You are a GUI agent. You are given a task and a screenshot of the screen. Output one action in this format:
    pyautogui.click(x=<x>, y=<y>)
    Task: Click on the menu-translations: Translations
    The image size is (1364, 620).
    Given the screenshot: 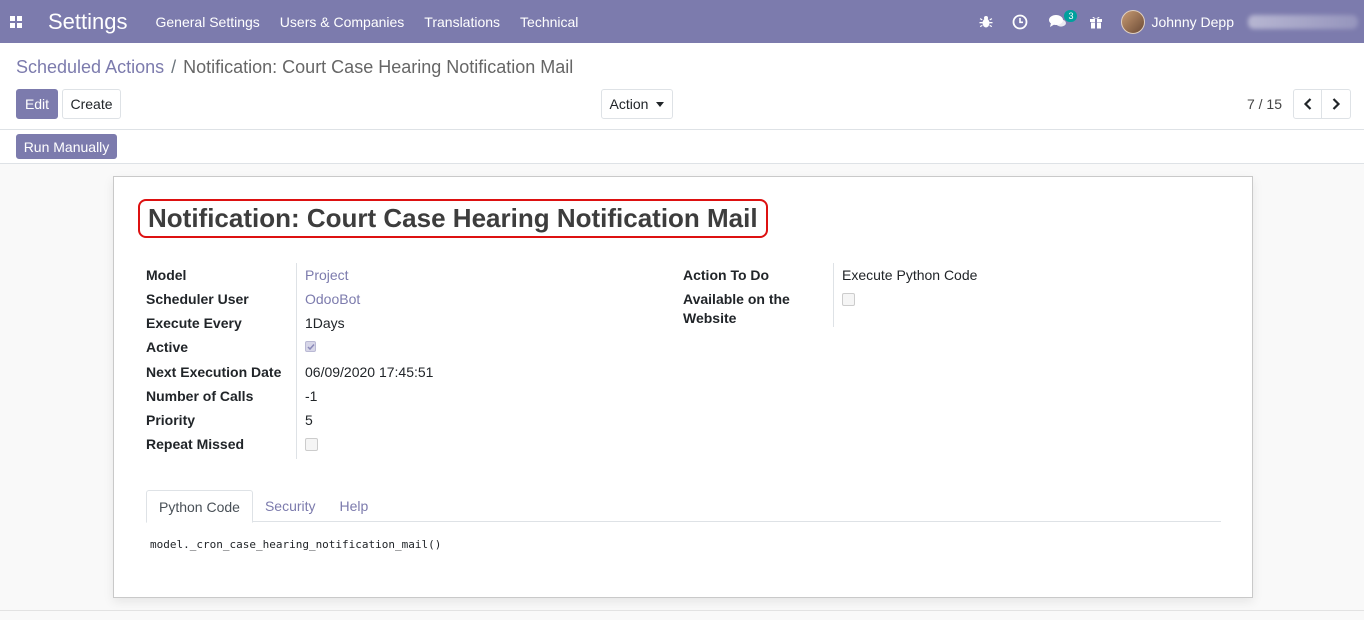 What is the action you would take?
    pyautogui.click(x=462, y=22)
    